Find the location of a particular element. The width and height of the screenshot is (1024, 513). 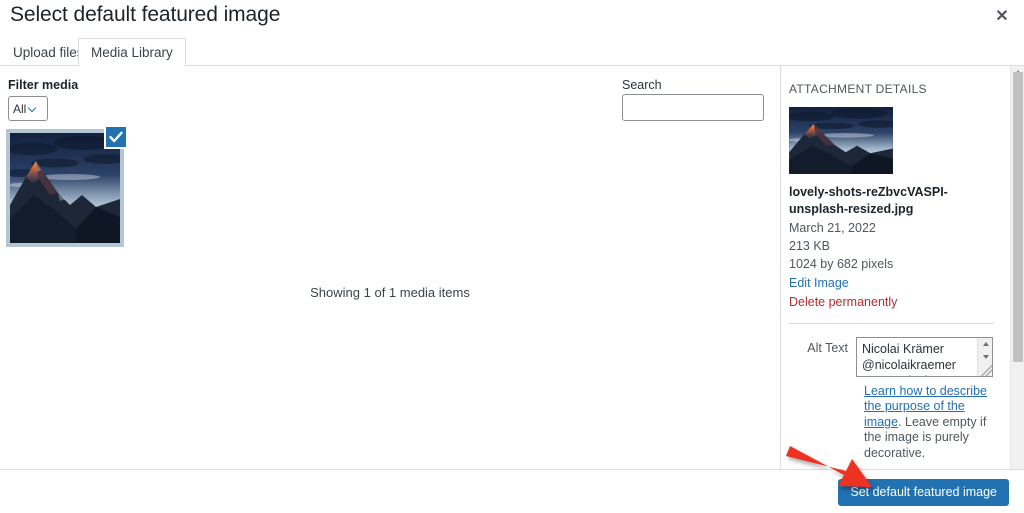

attachment-thumbnail is located at coordinates (65, 188).